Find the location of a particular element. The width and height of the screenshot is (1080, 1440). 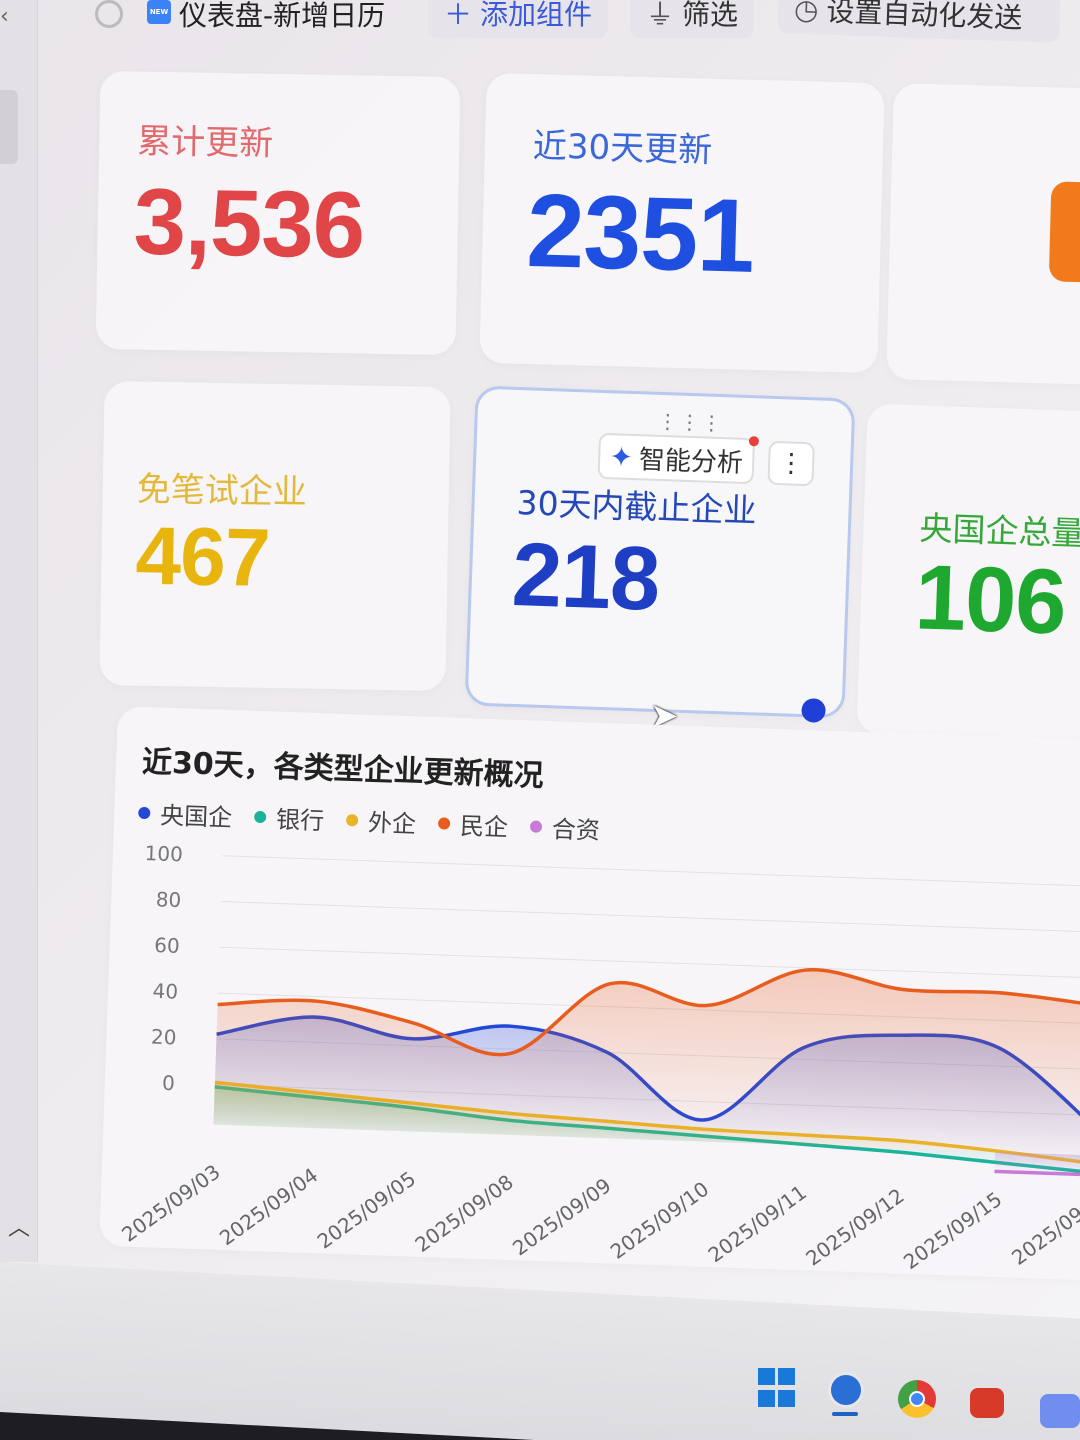

blue-app-icon is located at coordinates (1060, 1411).